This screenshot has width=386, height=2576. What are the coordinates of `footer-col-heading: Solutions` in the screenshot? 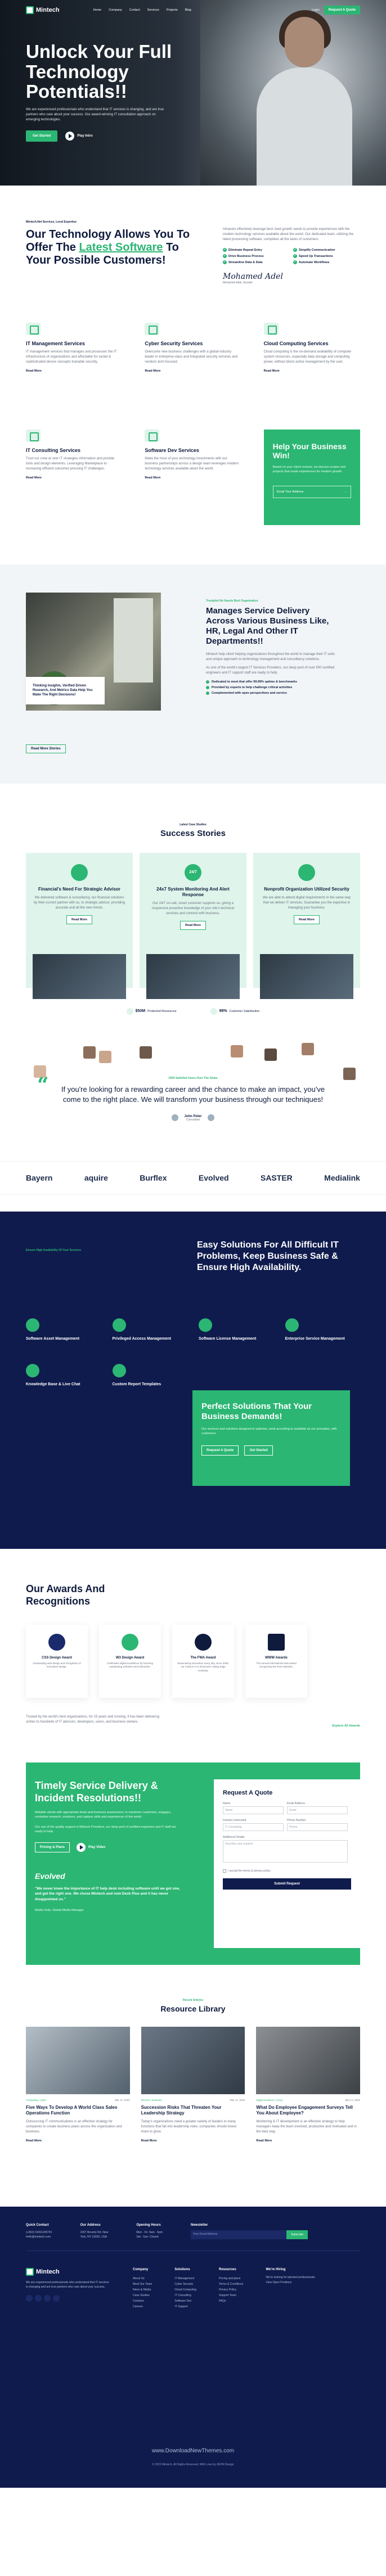 It's located at (182, 2269).